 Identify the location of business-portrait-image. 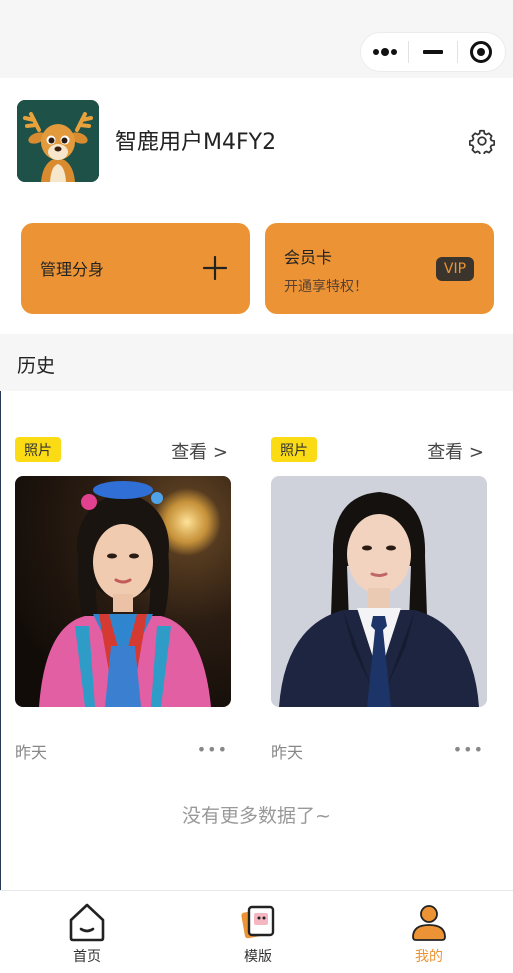
(379, 591).